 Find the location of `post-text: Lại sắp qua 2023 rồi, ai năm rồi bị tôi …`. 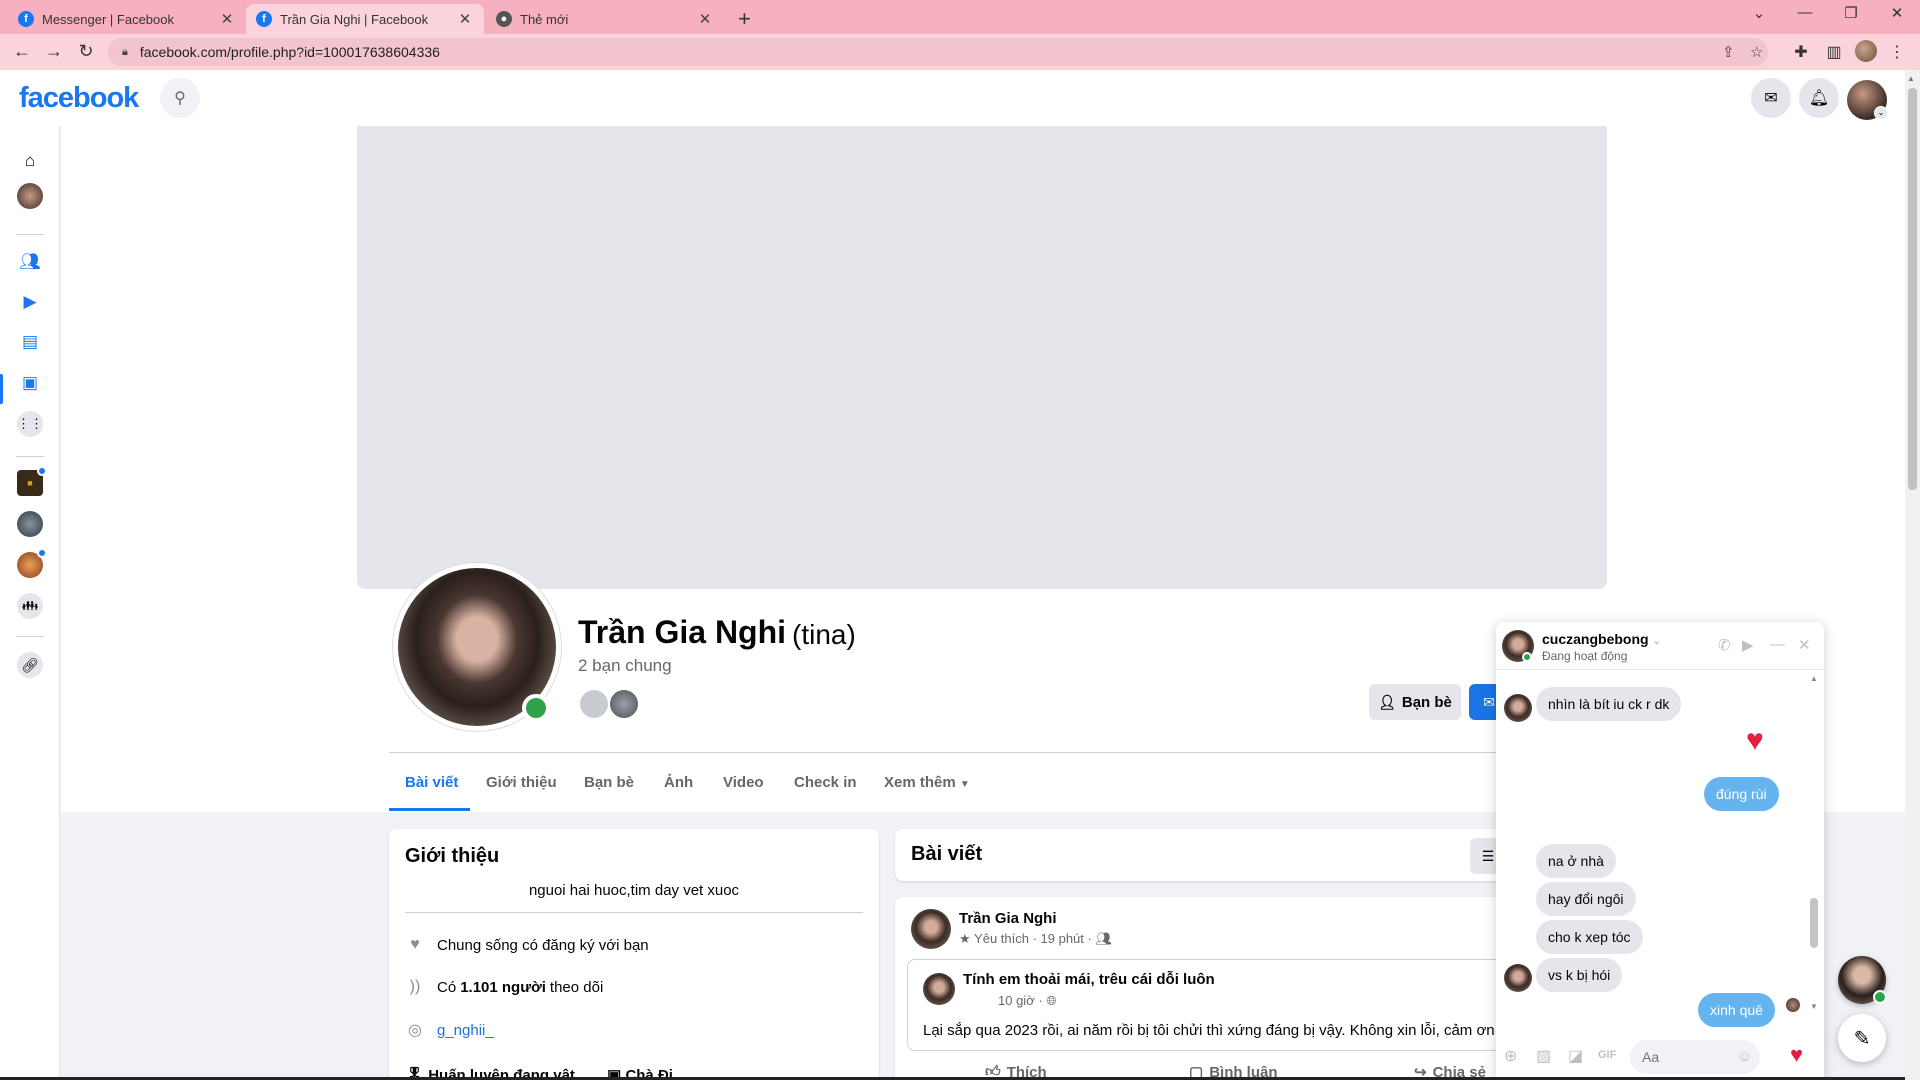

post-text: Lại sắp qua 2023 rồi, ai năm rồi bị tôi … is located at coordinates (1211, 1030).